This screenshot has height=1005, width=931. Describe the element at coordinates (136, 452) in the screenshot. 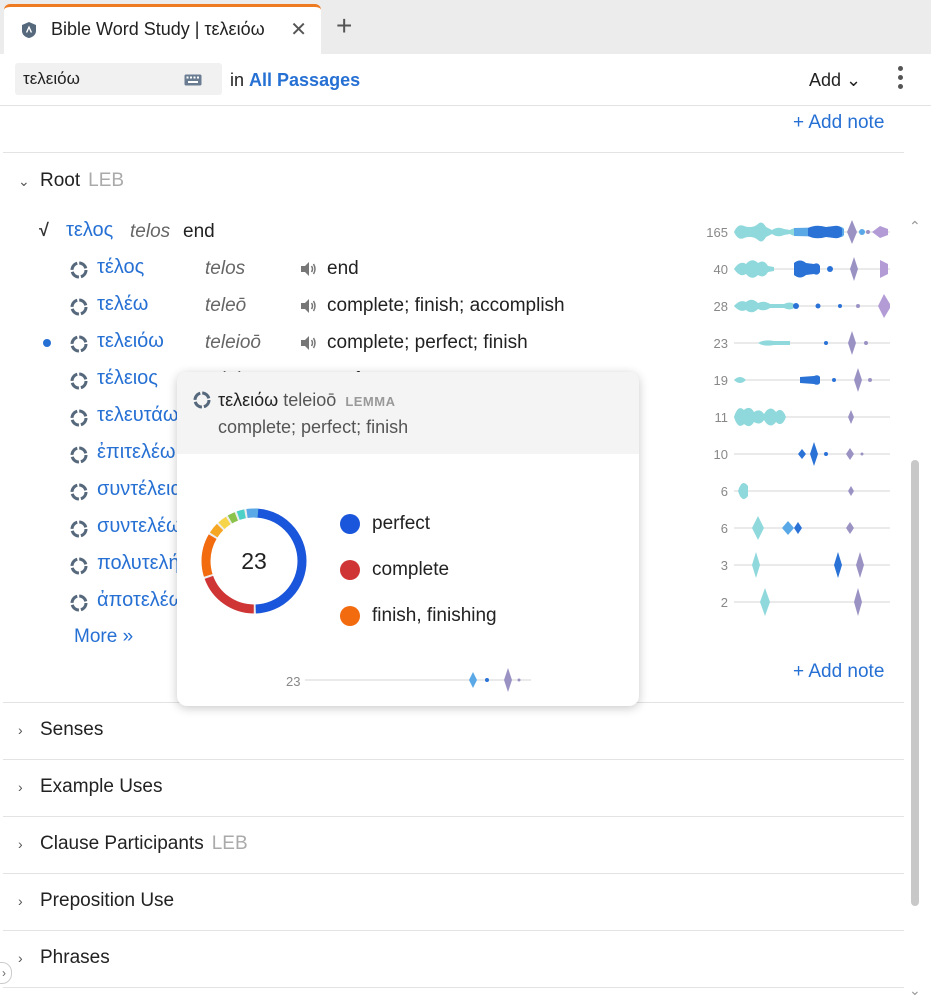

I see `word-greek-link: ἐπιτελέω` at that location.